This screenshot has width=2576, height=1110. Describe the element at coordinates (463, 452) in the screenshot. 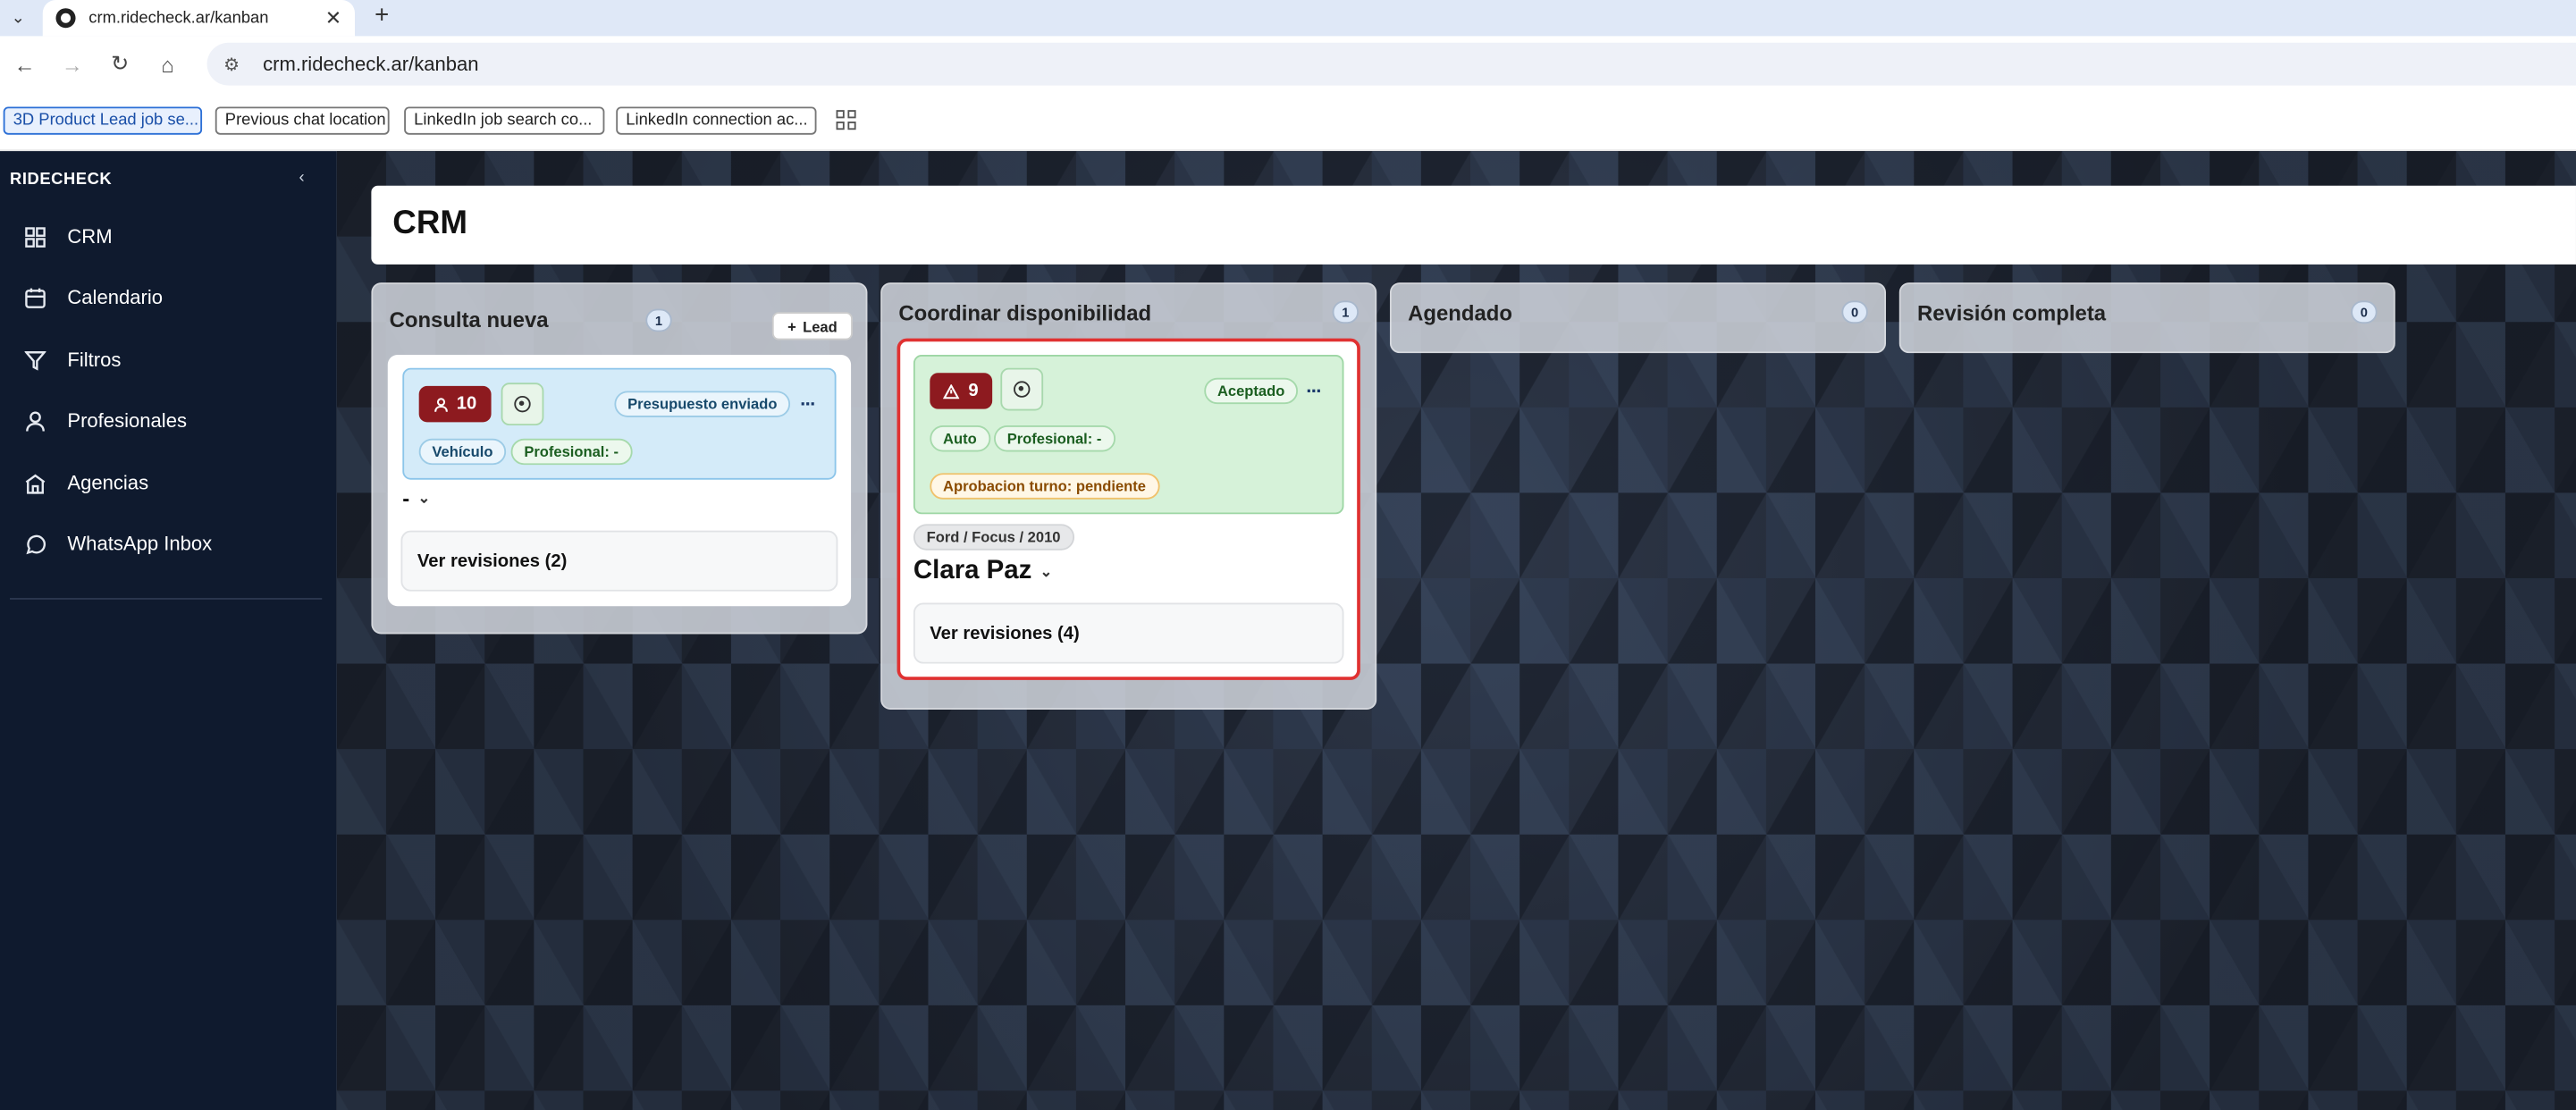

I see `vehicle-chip: Vehículo` at that location.